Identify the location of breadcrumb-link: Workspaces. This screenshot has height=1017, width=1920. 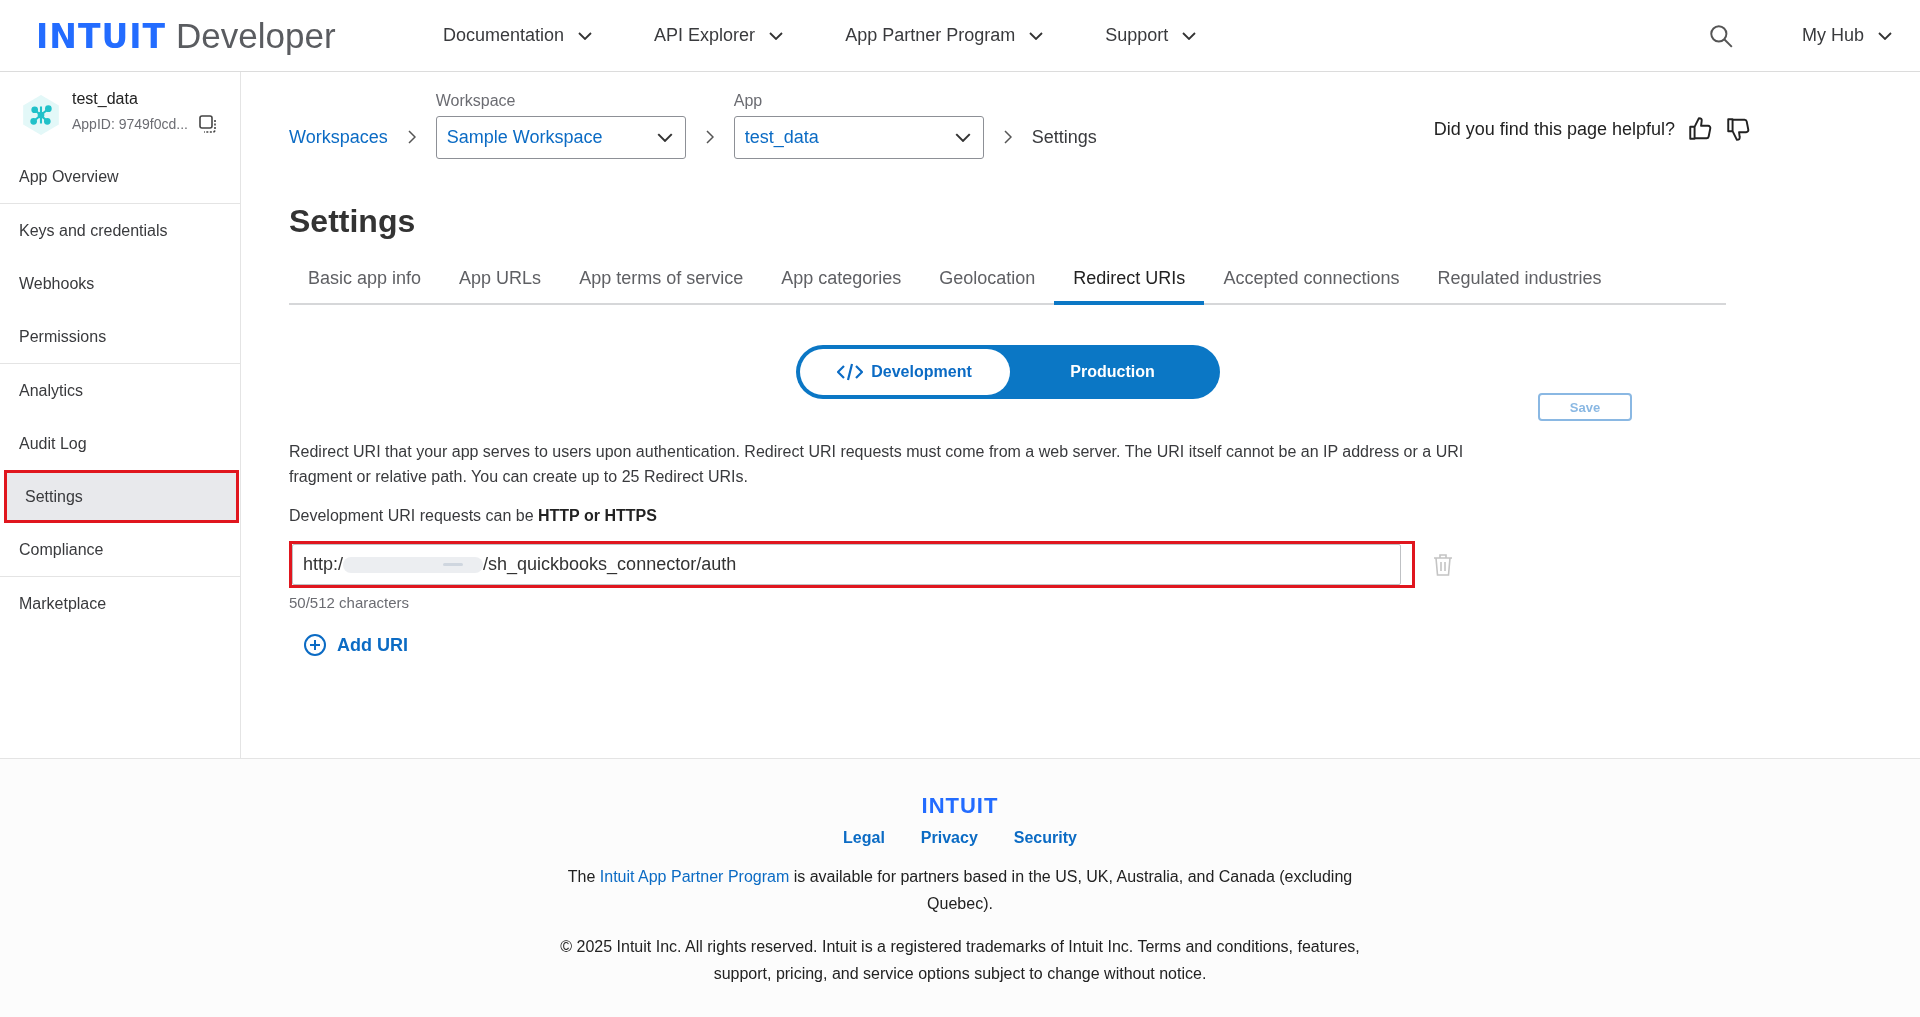
(338, 137).